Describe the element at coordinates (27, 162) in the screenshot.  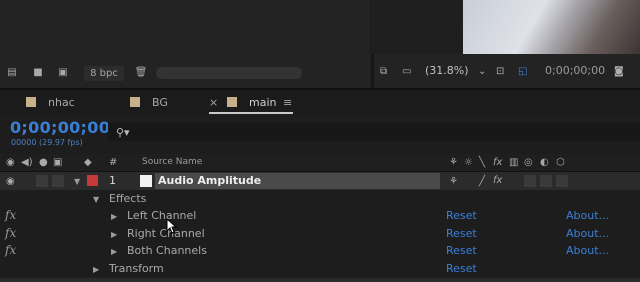
I see `audio-speaker-icon: ◀)` at that location.